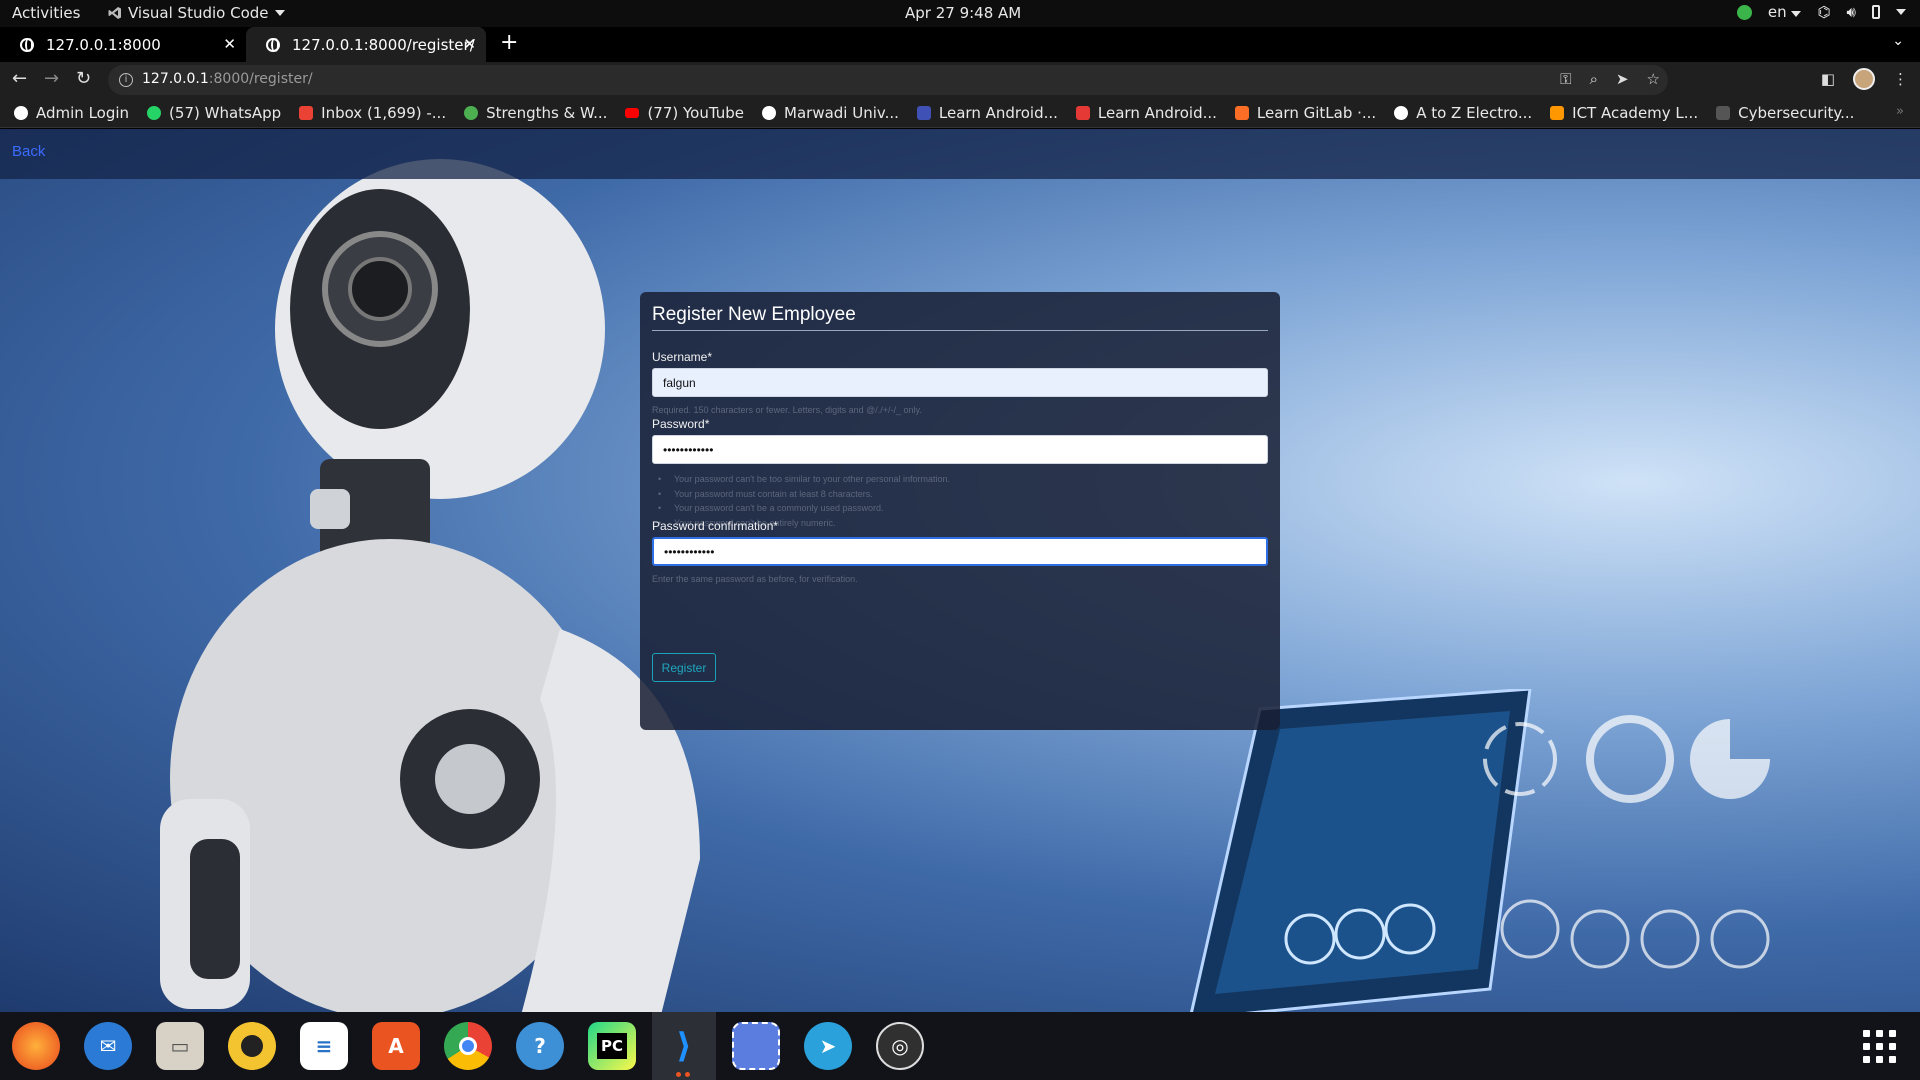 The height and width of the screenshot is (1080, 1920). I want to click on url-path: :8000/register/, so click(260, 79).